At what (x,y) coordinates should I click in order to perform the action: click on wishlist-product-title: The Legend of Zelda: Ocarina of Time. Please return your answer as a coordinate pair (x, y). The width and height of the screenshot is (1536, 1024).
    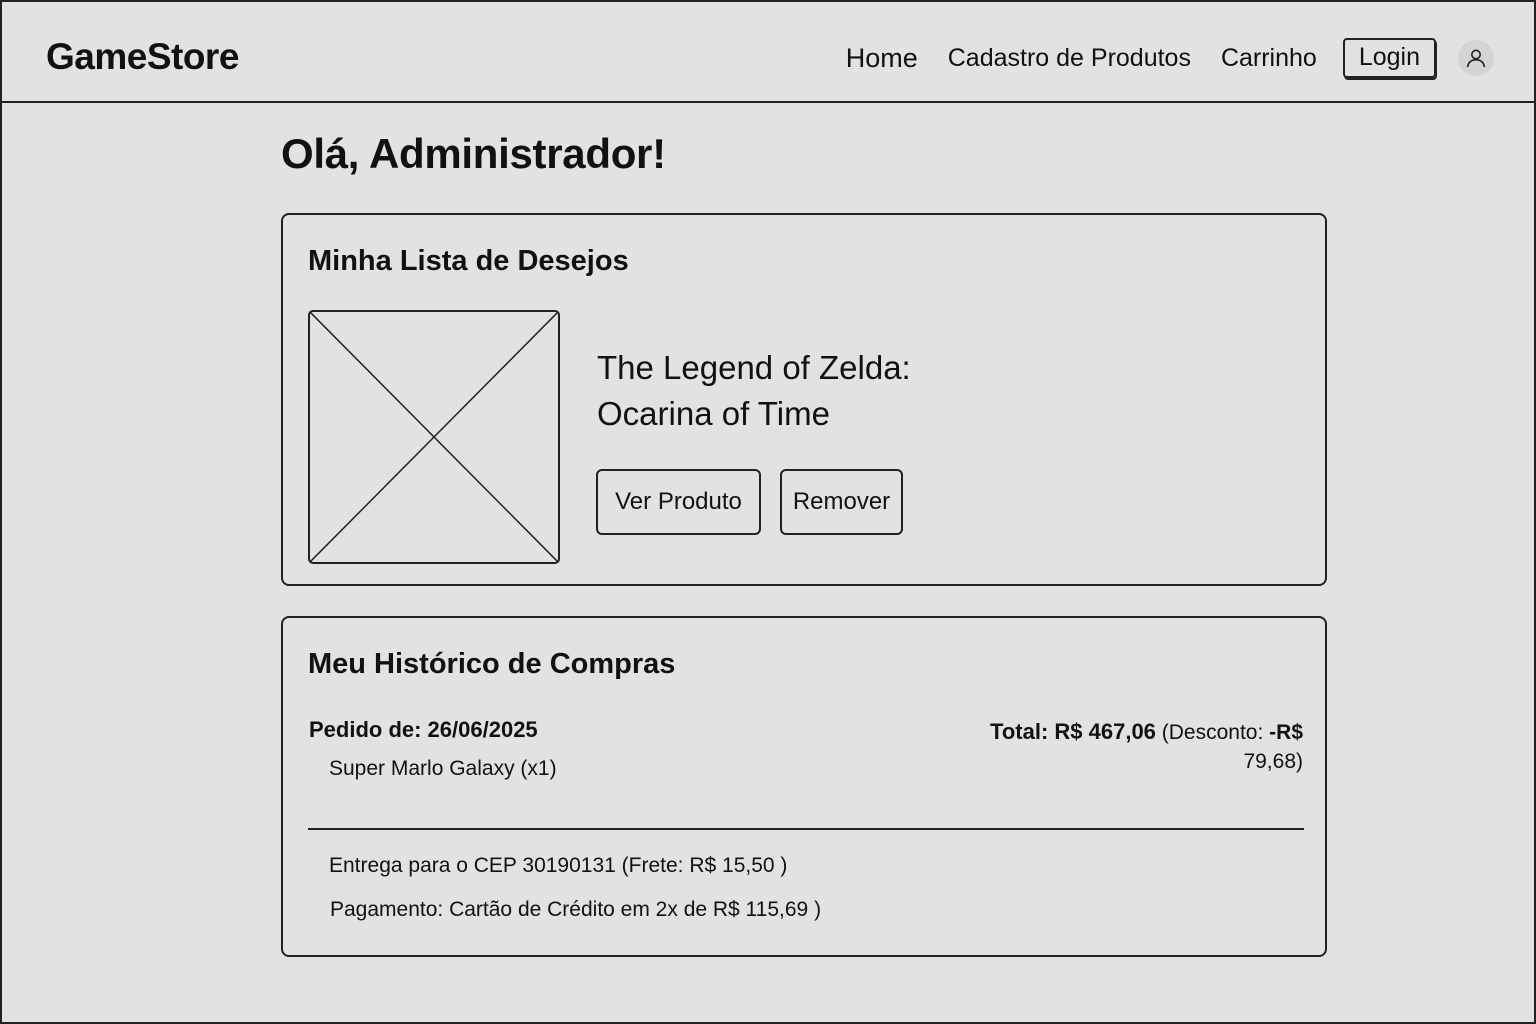
    Looking at the image, I should click on (807, 391).